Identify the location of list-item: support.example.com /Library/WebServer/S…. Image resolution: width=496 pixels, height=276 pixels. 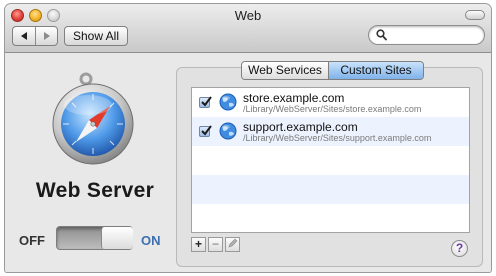
(330, 131).